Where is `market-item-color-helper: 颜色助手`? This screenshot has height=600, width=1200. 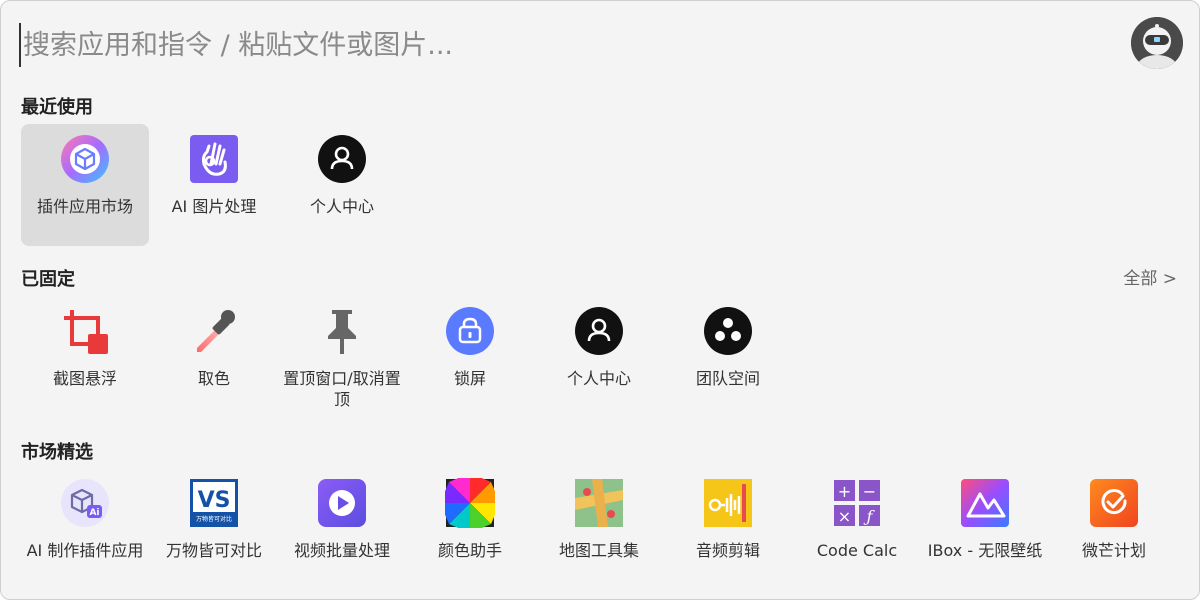 market-item-color-helper: 颜色助手 is located at coordinates (470, 527).